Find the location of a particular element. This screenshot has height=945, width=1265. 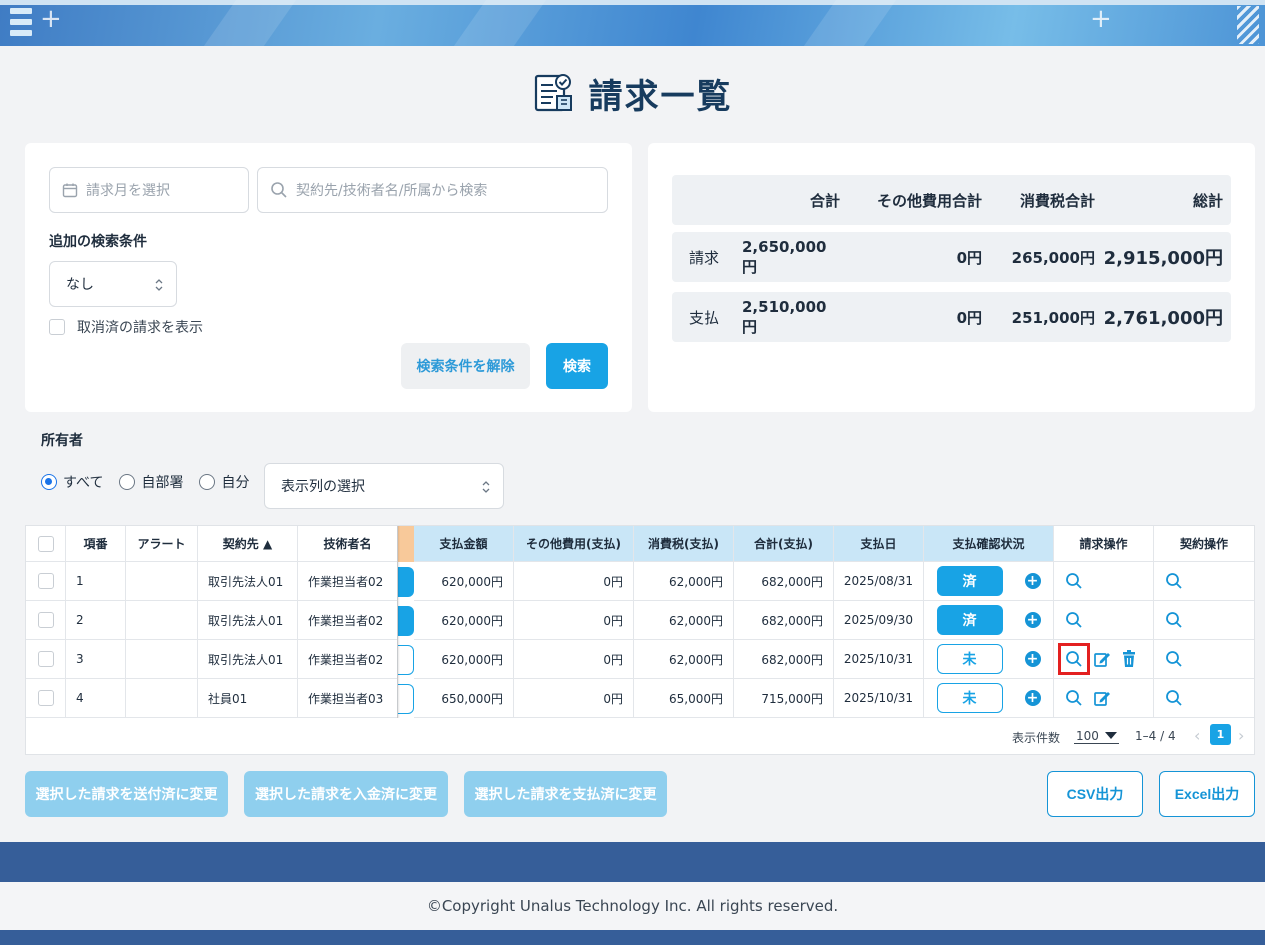

owner-option-department: 自部署 is located at coordinates (151, 482).